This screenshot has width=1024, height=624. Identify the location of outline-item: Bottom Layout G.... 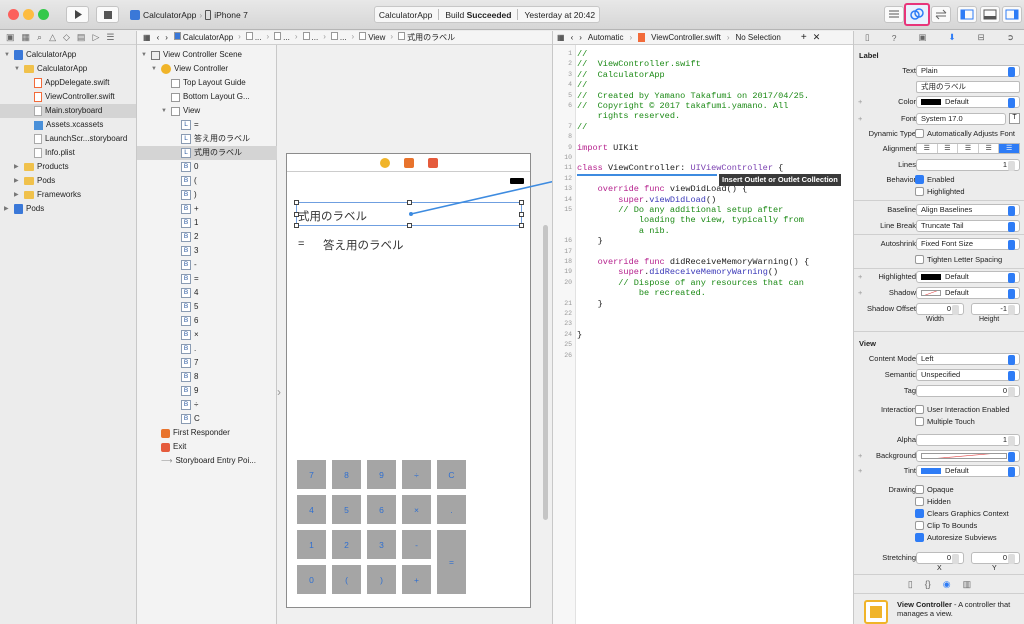
(207, 97).